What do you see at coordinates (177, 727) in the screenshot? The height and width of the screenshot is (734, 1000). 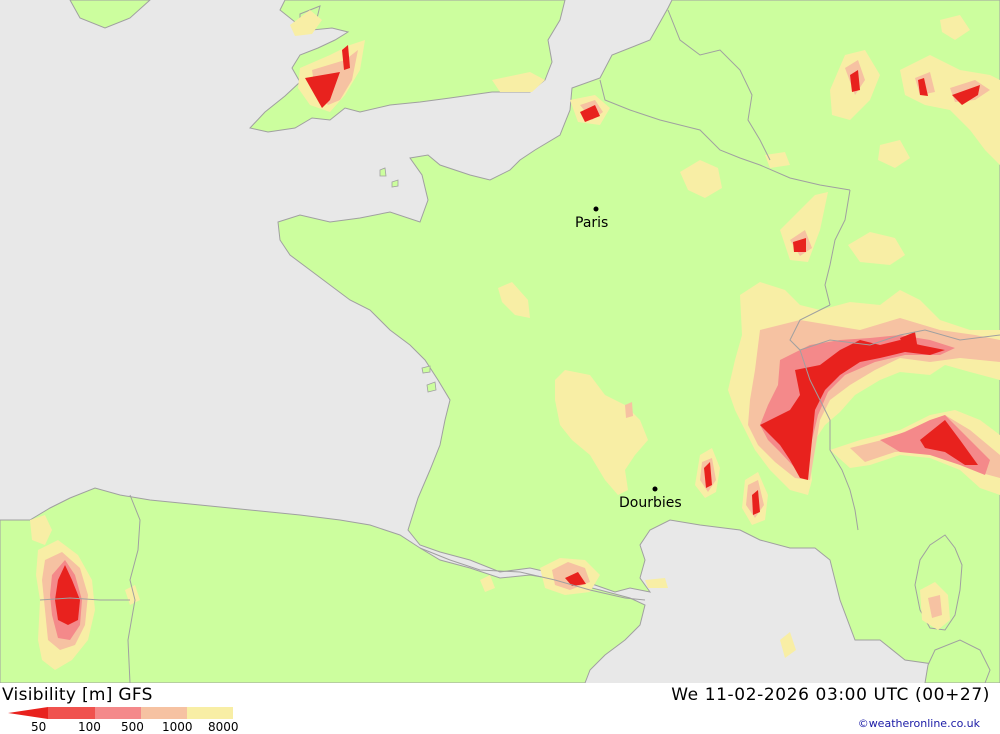 I see `legend-tick: 1000` at bounding box center [177, 727].